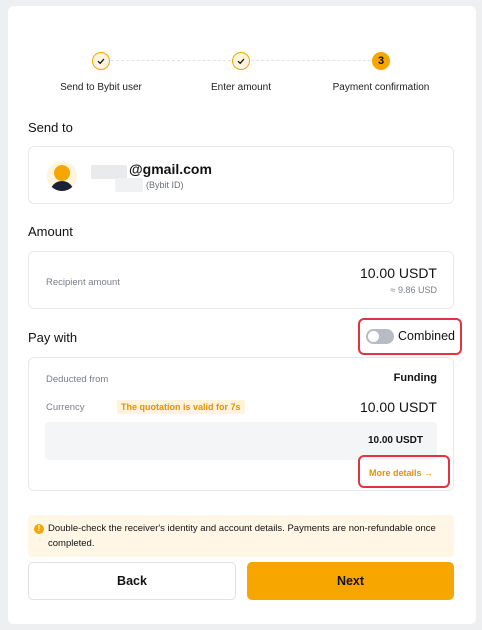 This screenshot has width=482, height=630. Describe the element at coordinates (395, 440) in the screenshot. I see `breakdown-value: 10.00 USDT` at that location.